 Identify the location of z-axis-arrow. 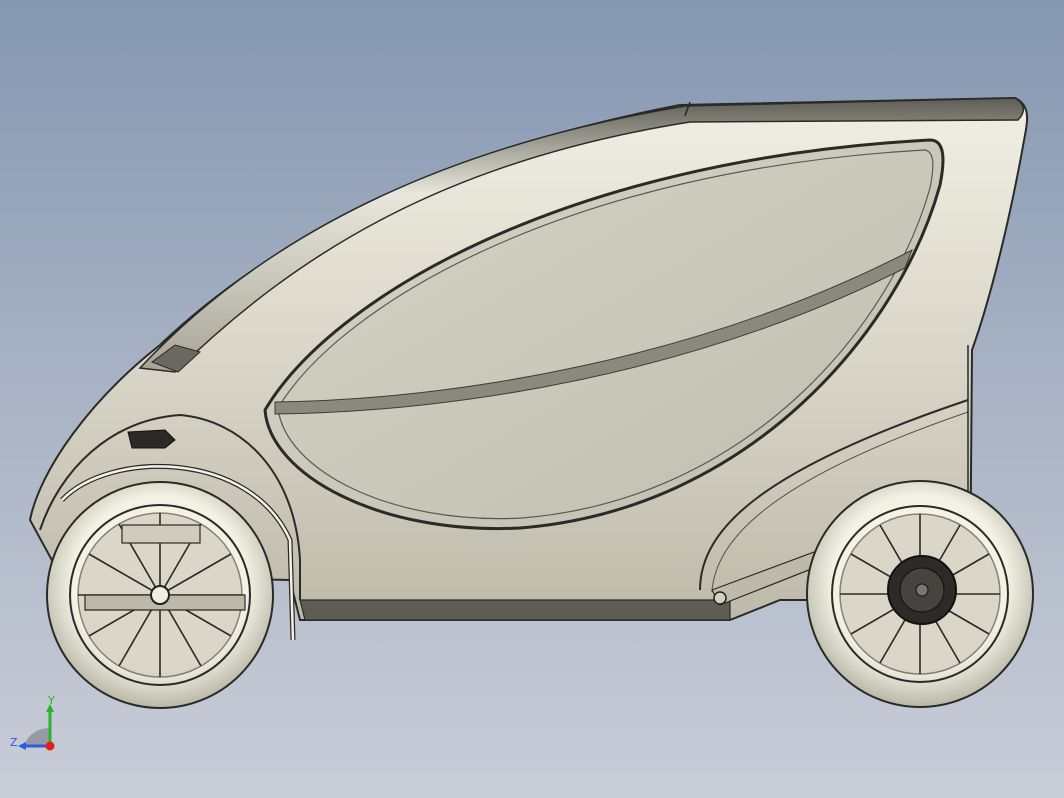
(22, 746).